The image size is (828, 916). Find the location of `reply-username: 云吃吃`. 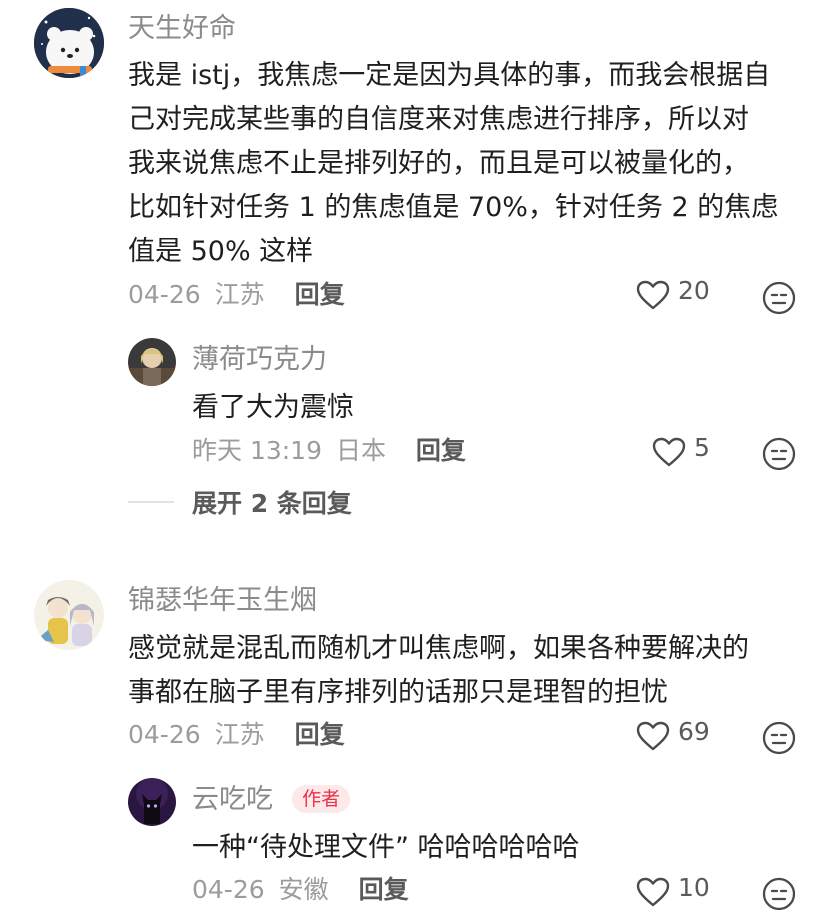

reply-username: 云吃吃 is located at coordinates (232, 799).